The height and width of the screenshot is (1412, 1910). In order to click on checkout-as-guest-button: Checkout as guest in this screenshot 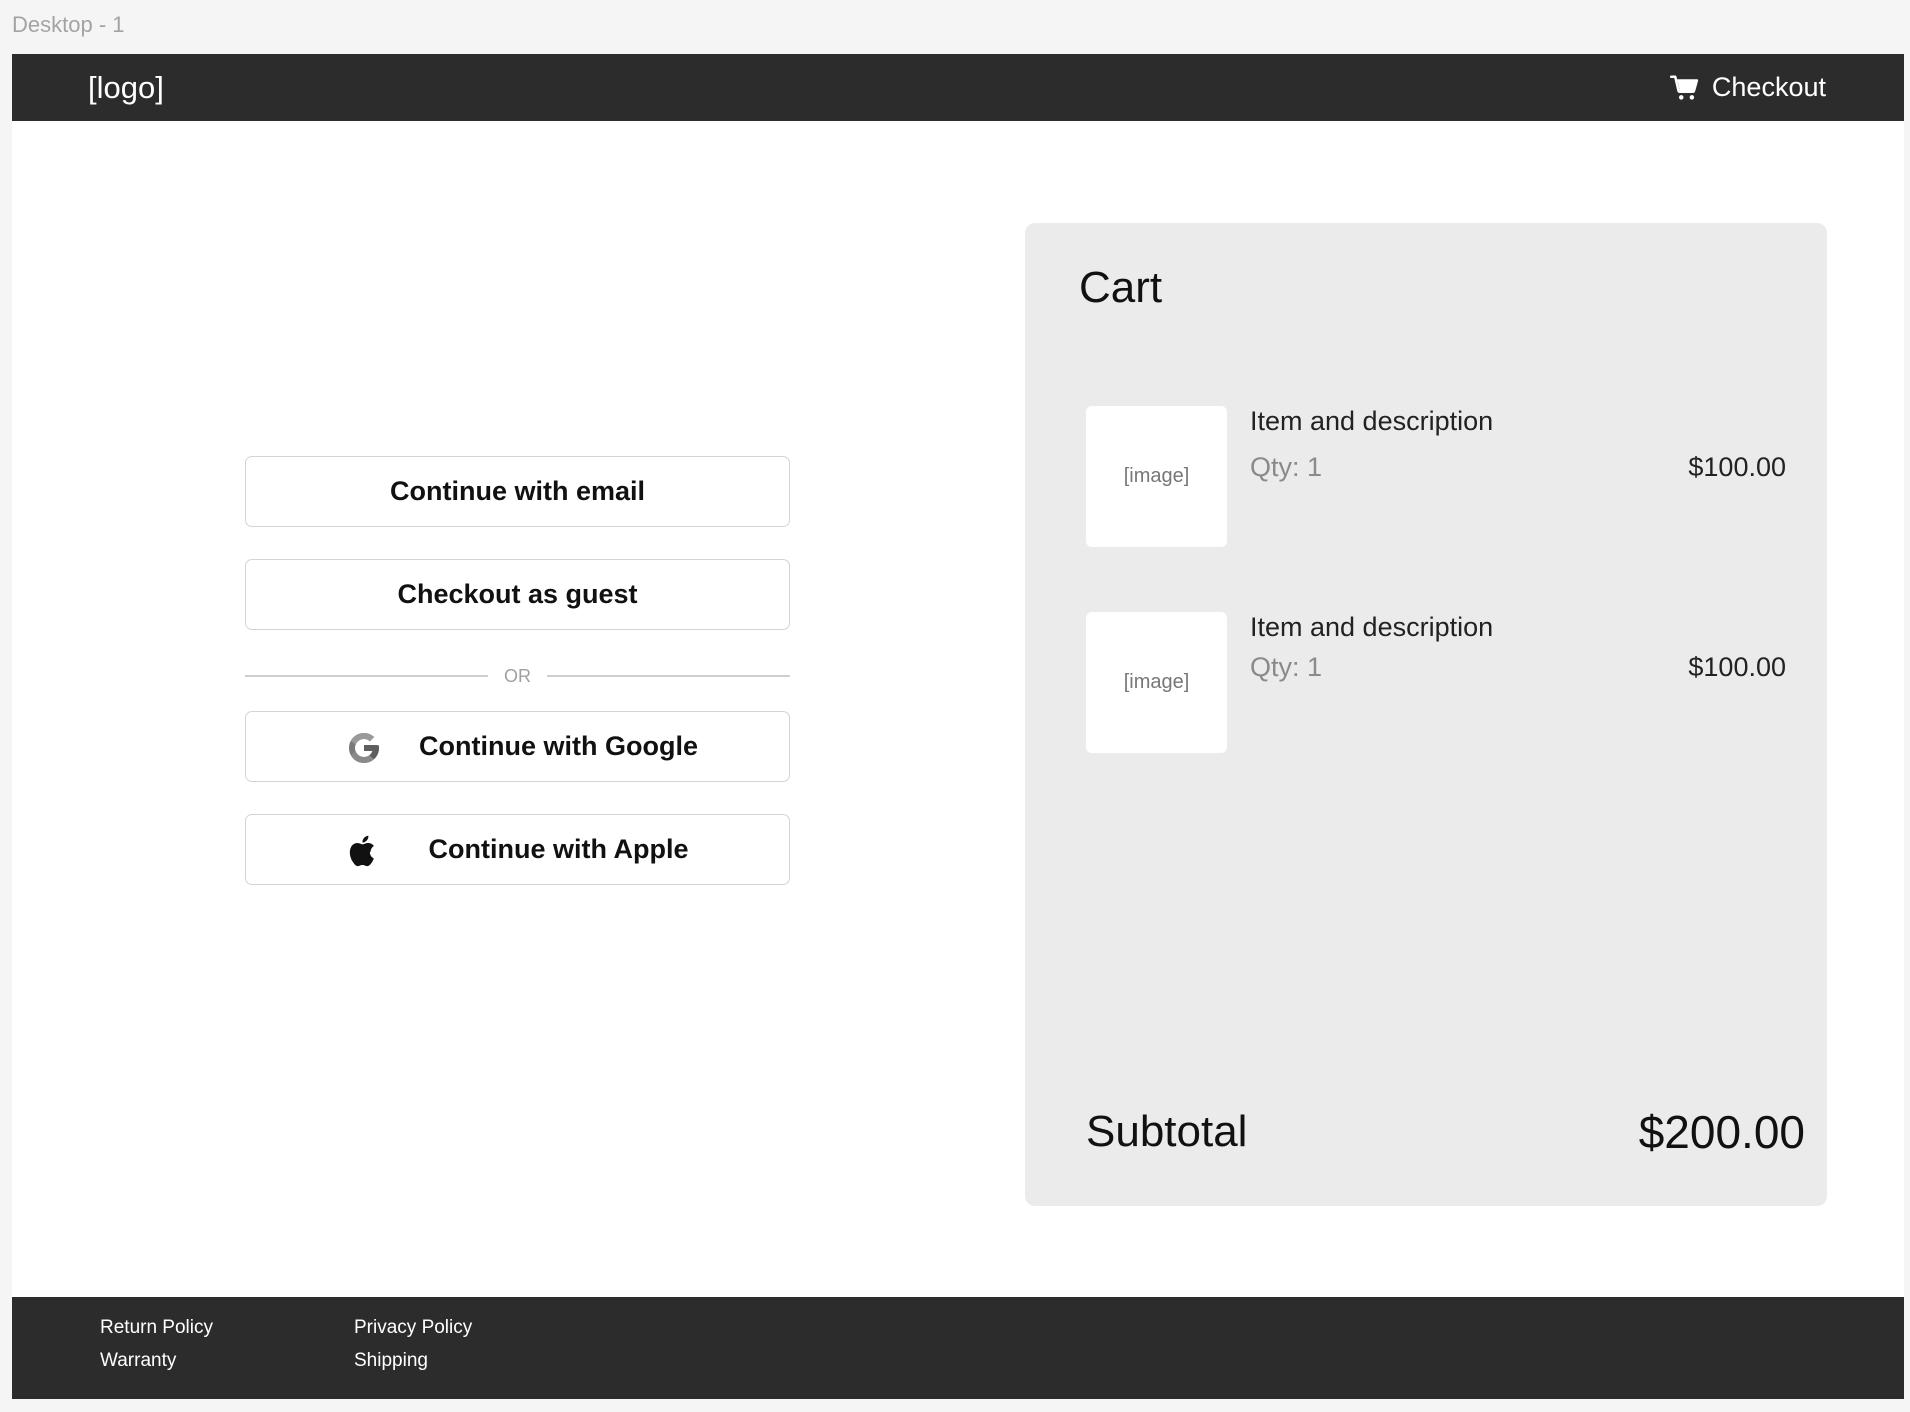, I will do `click(517, 594)`.